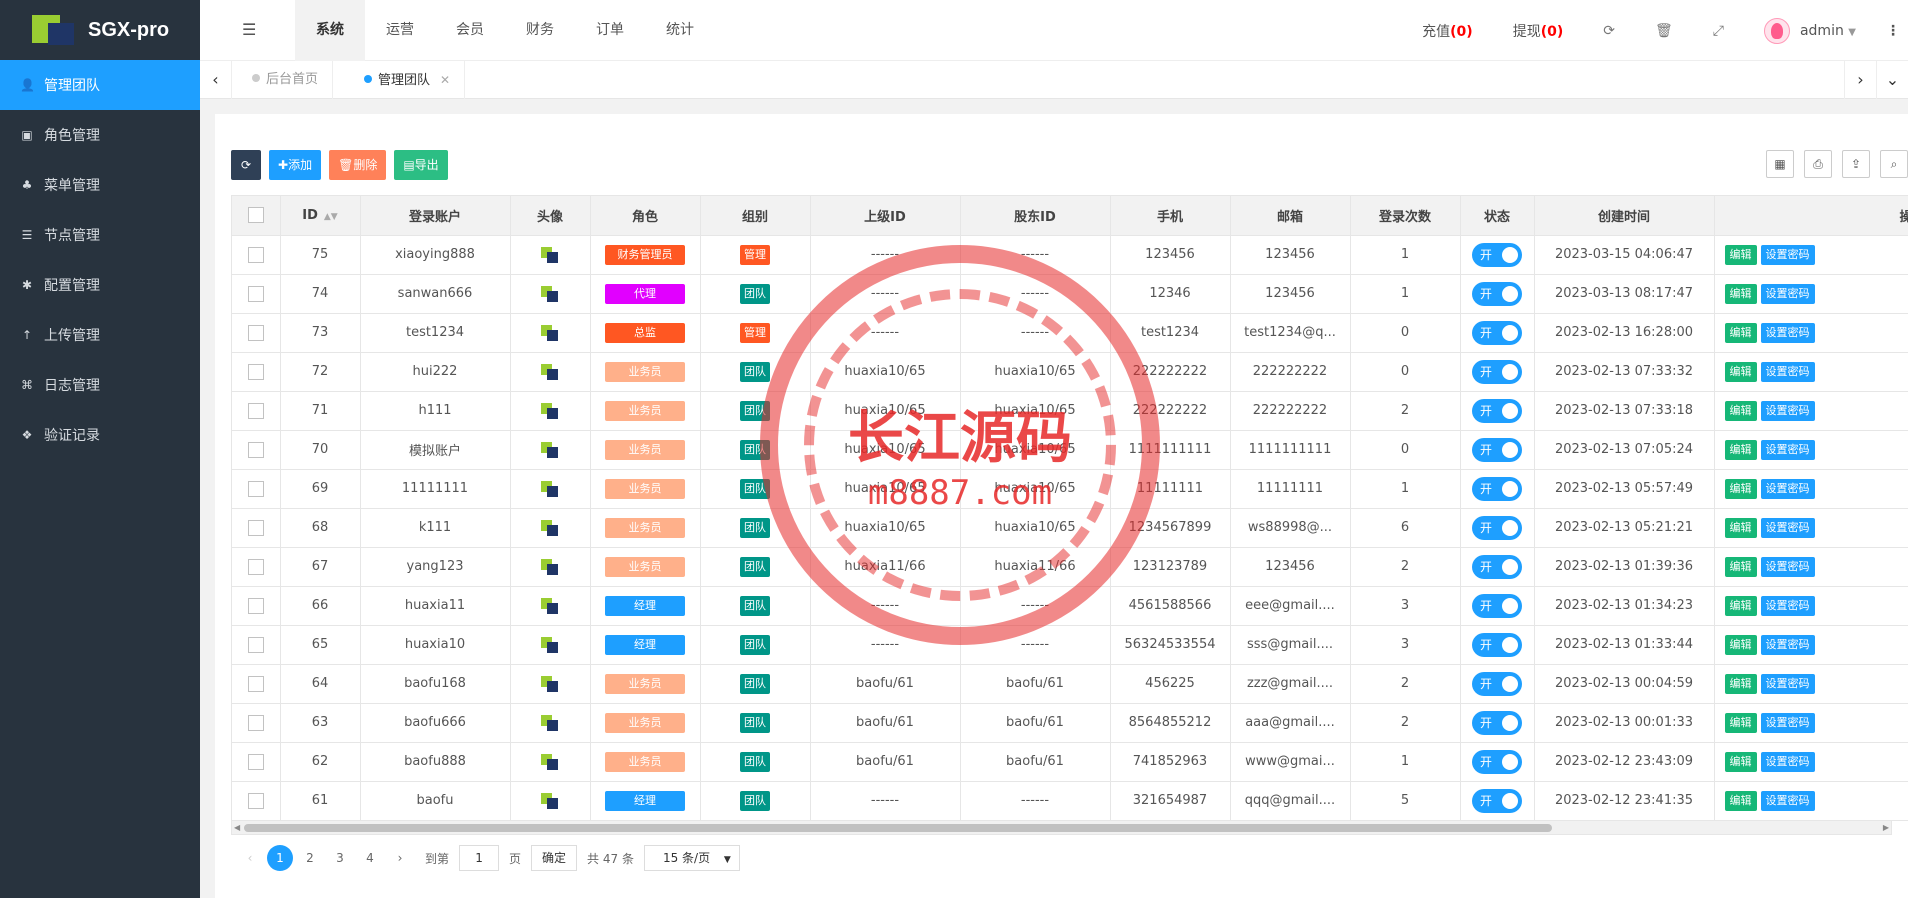 The height and width of the screenshot is (898, 1908). What do you see at coordinates (246, 165) in the screenshot?
I see `refresh-button: ⟳` at bounding box center [246, 165].